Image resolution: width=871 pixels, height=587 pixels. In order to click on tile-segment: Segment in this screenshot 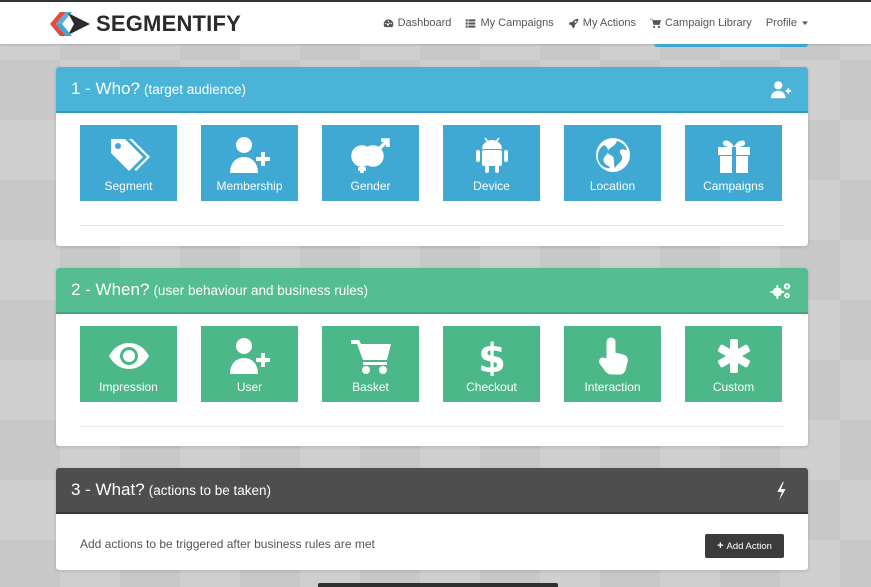, I will do `click(128, 163)`.